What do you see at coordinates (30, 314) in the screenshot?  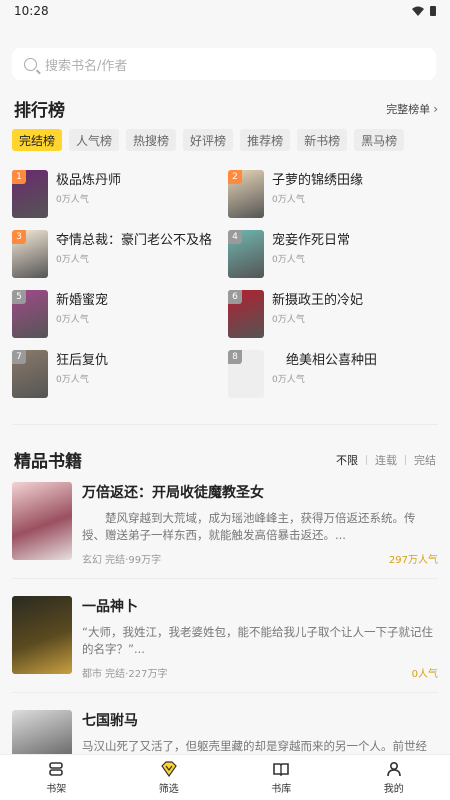 I see `book-cover: 5` at bounding box center [30, 314].